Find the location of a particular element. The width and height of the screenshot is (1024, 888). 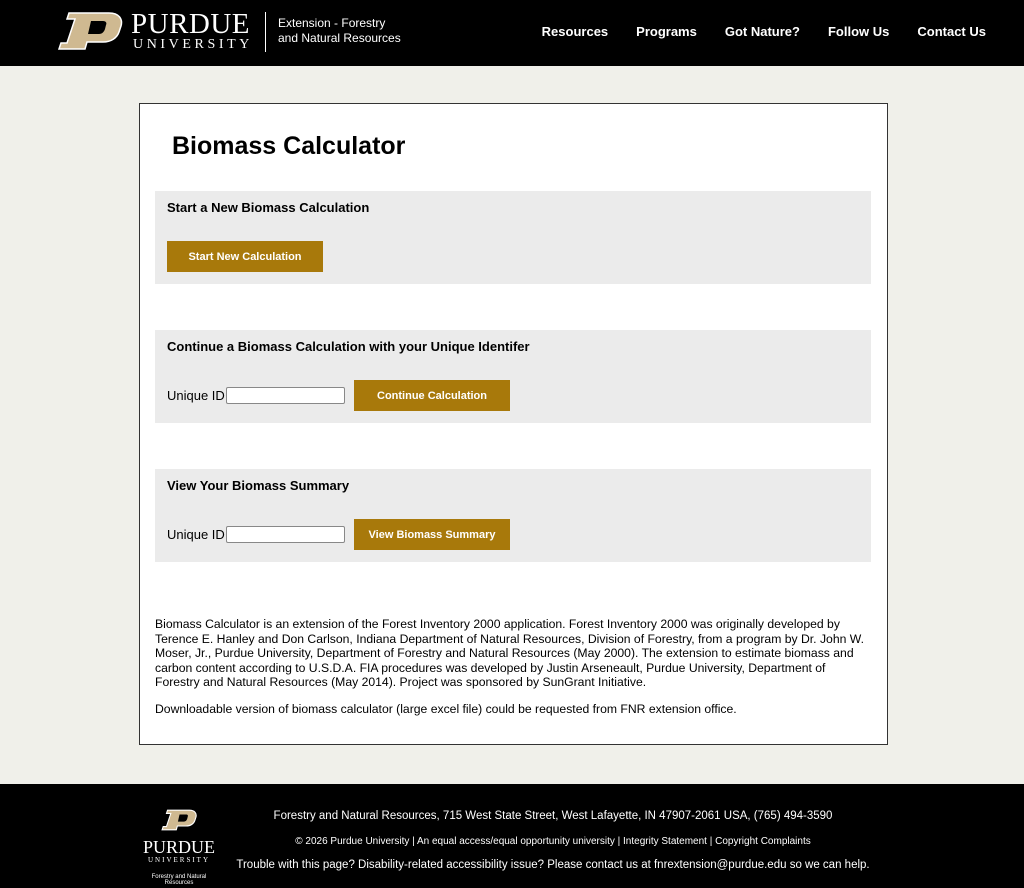

view-biomass-summary-button: View Biomass Summary is located at coordinates (432, 534).